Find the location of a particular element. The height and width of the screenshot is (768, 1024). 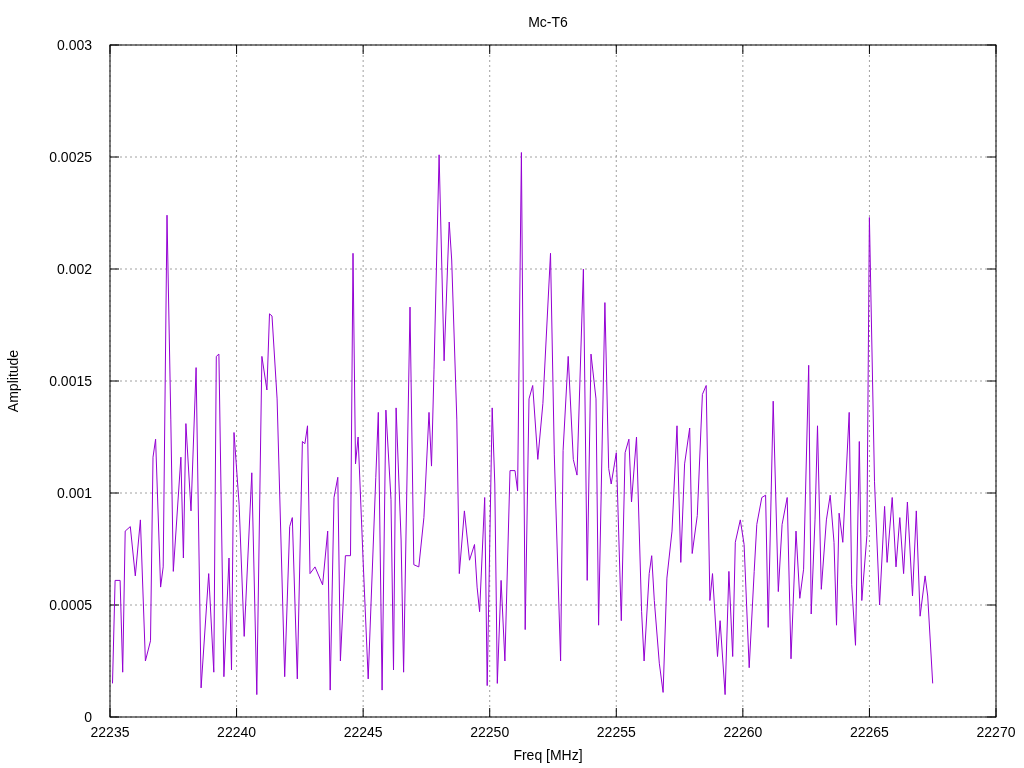

y-tick-label: 0.0005 is located at coordinates (70, 605).